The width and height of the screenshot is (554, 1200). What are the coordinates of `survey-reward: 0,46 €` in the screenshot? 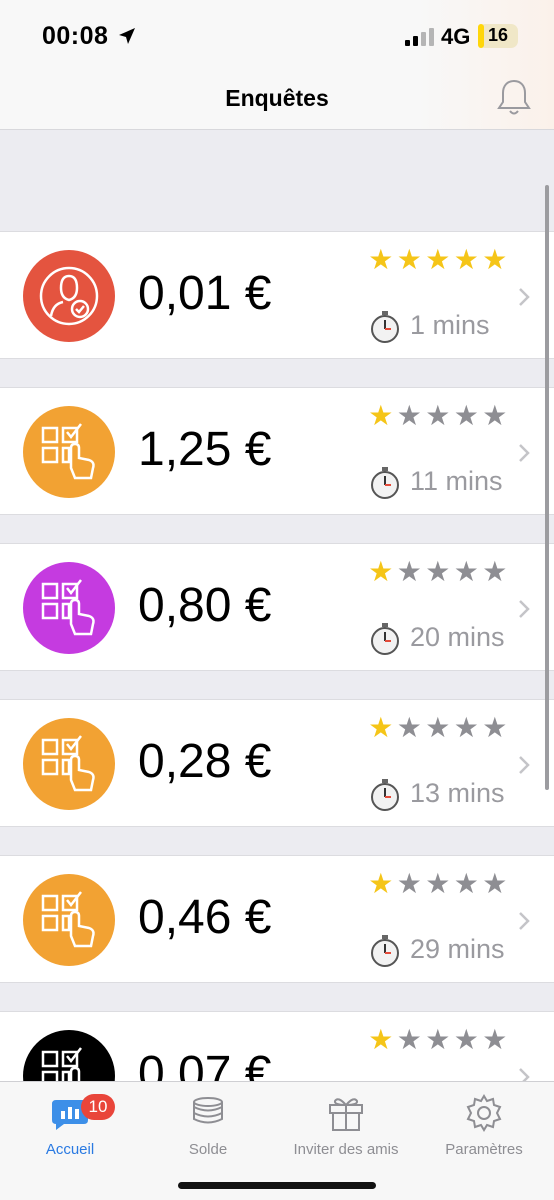 It's located at (205, 917).